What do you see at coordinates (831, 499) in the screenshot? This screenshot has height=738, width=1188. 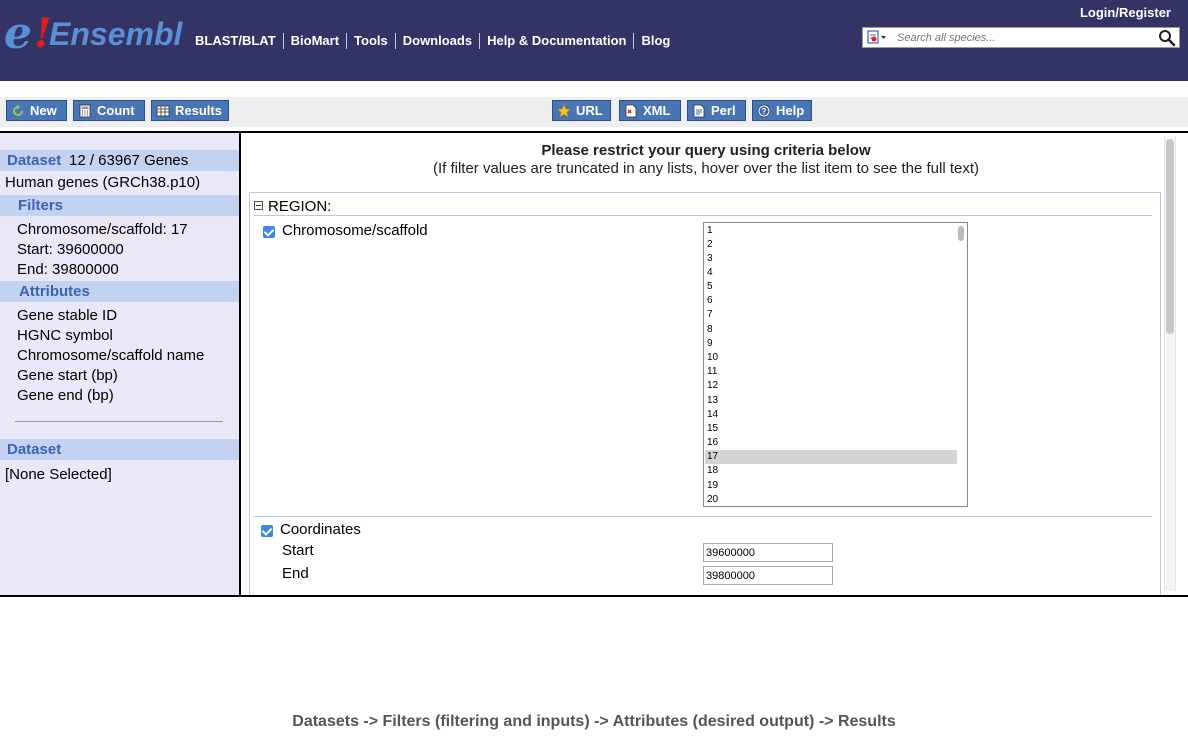 I see `chromosome-option: 20` at bounding box center [831, 499].